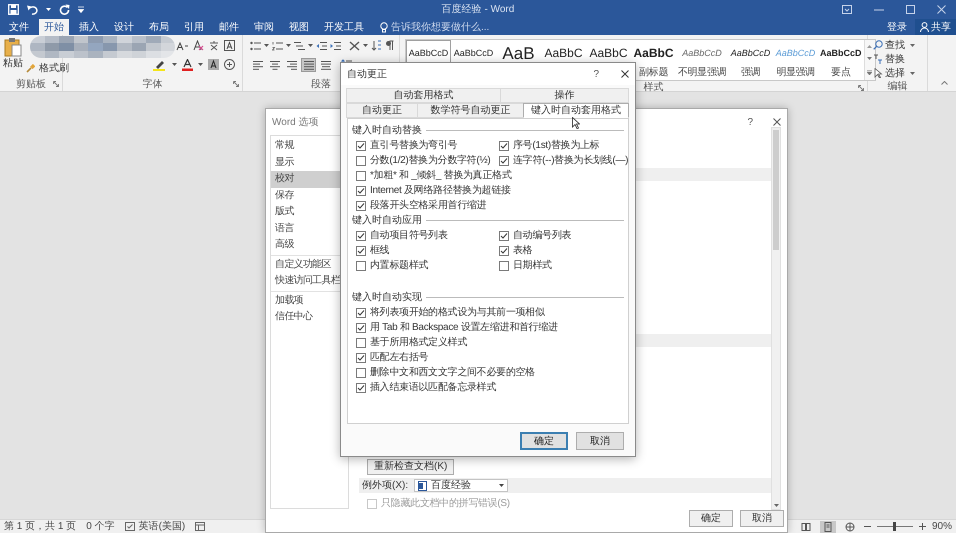  I want to click on group-label: 段落, so click(321, 84).